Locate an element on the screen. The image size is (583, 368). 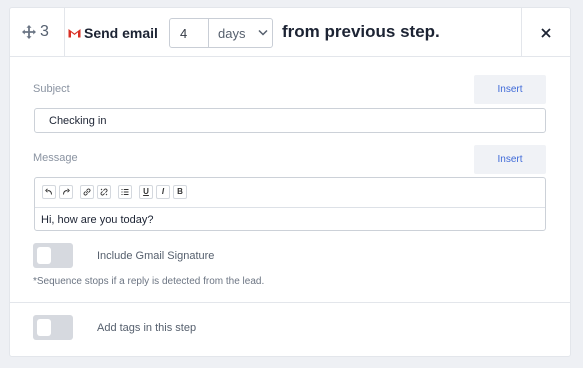
message-label: Message is located at coordinates (55, 158).